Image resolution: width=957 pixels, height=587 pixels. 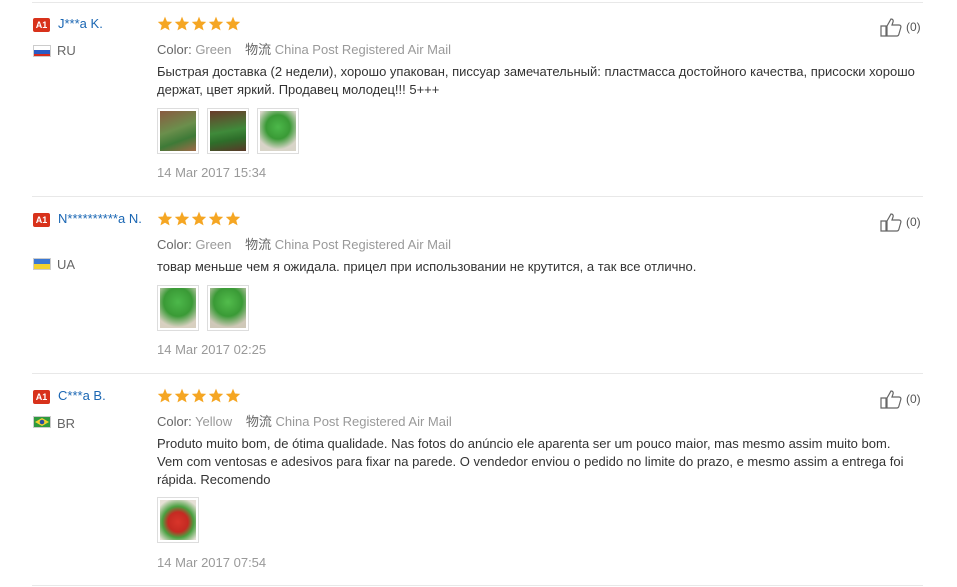 What do you see at coordinates (66, 264) in the screenshot?
I see `reviewer-country: UA` at bounding box center [66, 264].